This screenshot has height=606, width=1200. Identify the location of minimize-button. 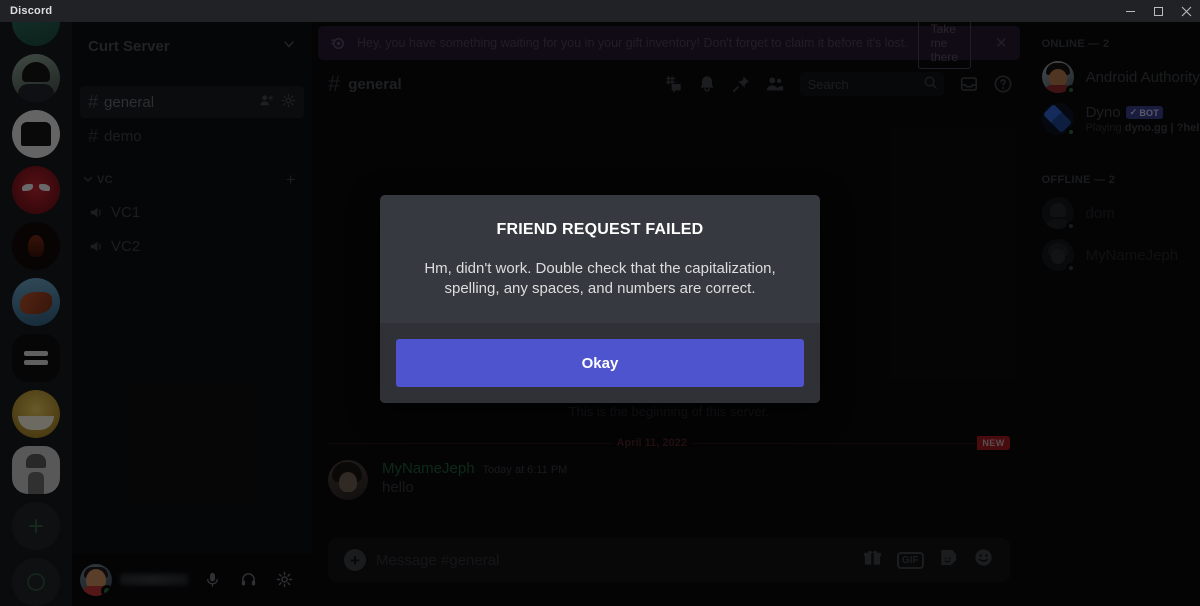
(1130, 11).